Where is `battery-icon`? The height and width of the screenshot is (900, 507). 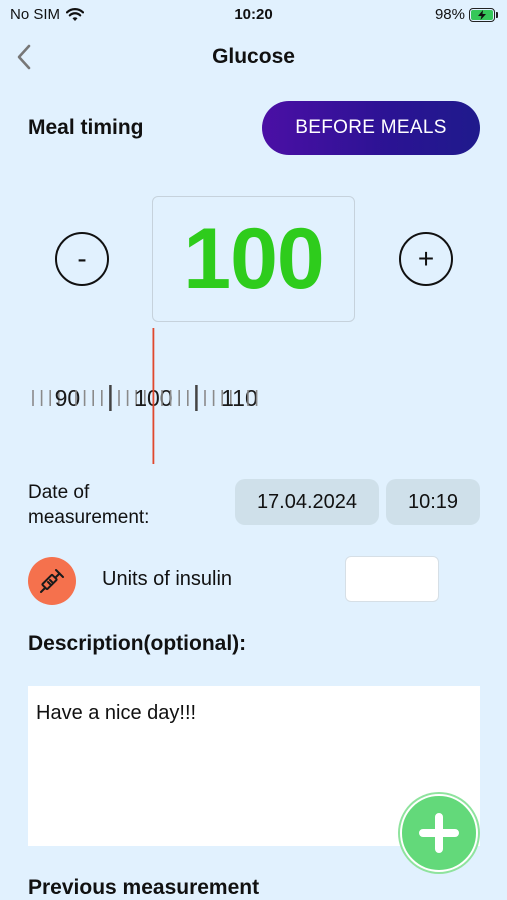
battery-icon is located at coordinates (483, 14).